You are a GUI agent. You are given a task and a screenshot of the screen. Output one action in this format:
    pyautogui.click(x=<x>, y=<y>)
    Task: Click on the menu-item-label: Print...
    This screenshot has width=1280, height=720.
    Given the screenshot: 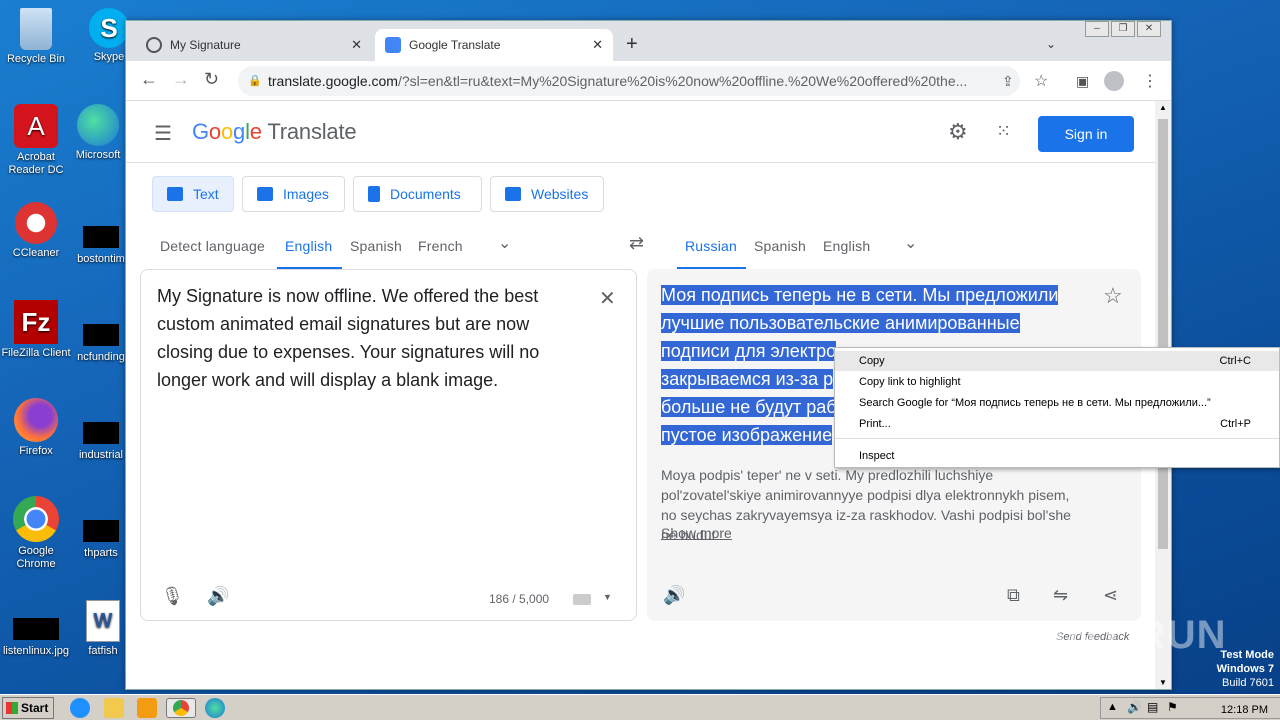 What is the action you would take?
    pyautogui.click(x=875, y=424)
    